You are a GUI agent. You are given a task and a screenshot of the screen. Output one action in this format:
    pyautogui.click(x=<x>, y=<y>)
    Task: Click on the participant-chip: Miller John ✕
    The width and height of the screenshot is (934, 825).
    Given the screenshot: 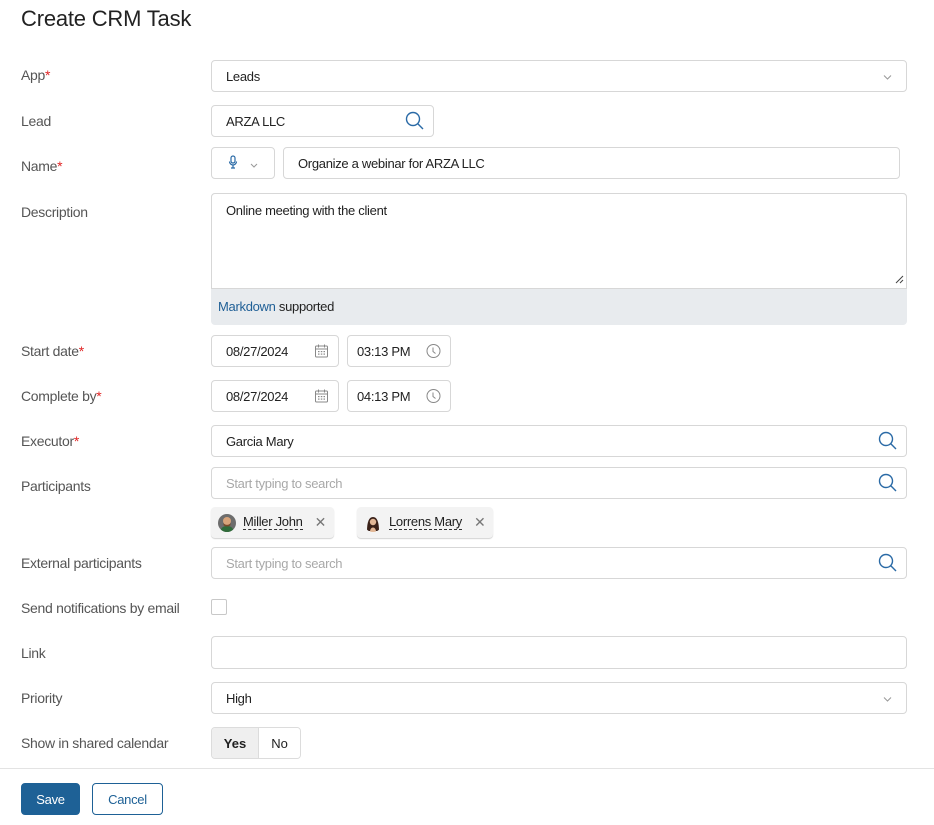 What is the action you would take?
    pyautogui.click(x=272, y=522)
    